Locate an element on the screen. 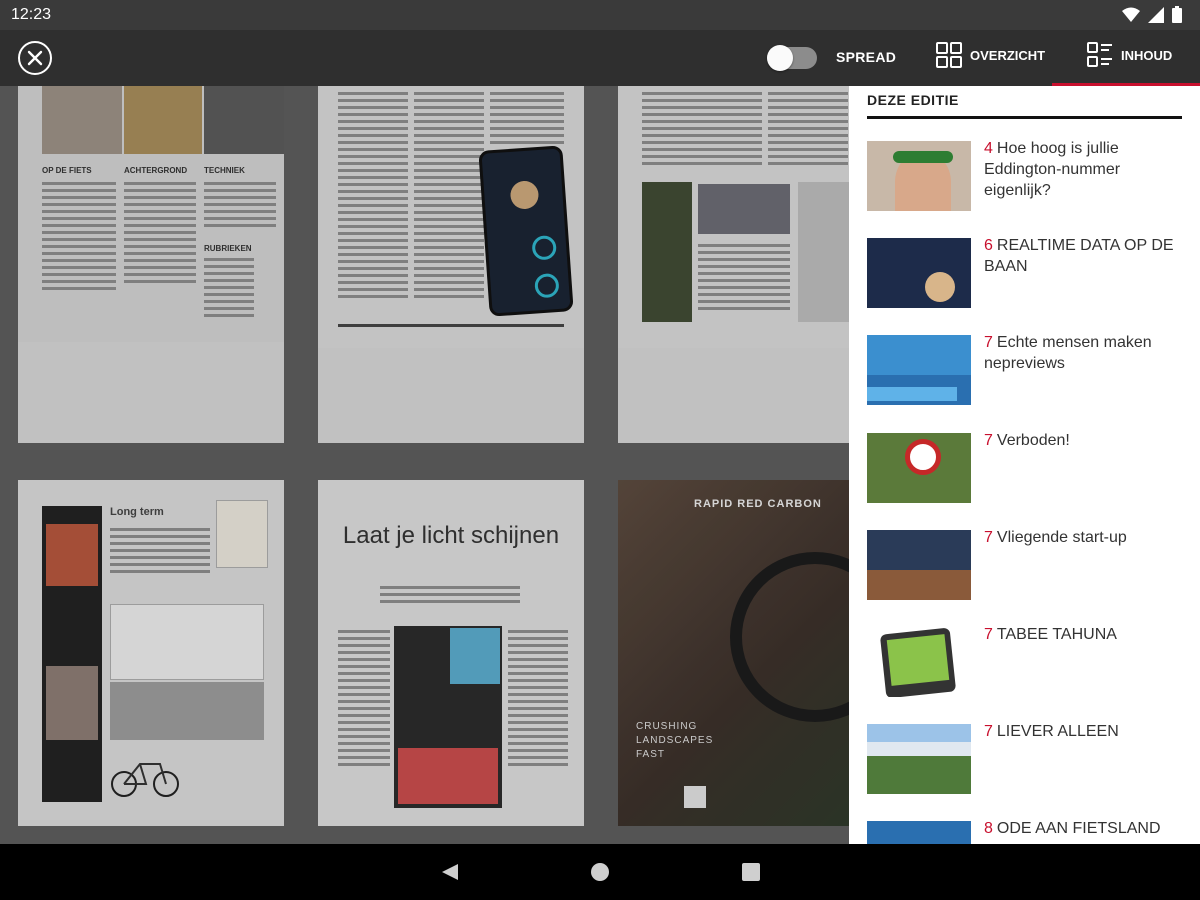 Image resolution: width=1200 pixels, height=900 pixels. page1-heading: OP DE FIETS is located at coordinates (67, 170).